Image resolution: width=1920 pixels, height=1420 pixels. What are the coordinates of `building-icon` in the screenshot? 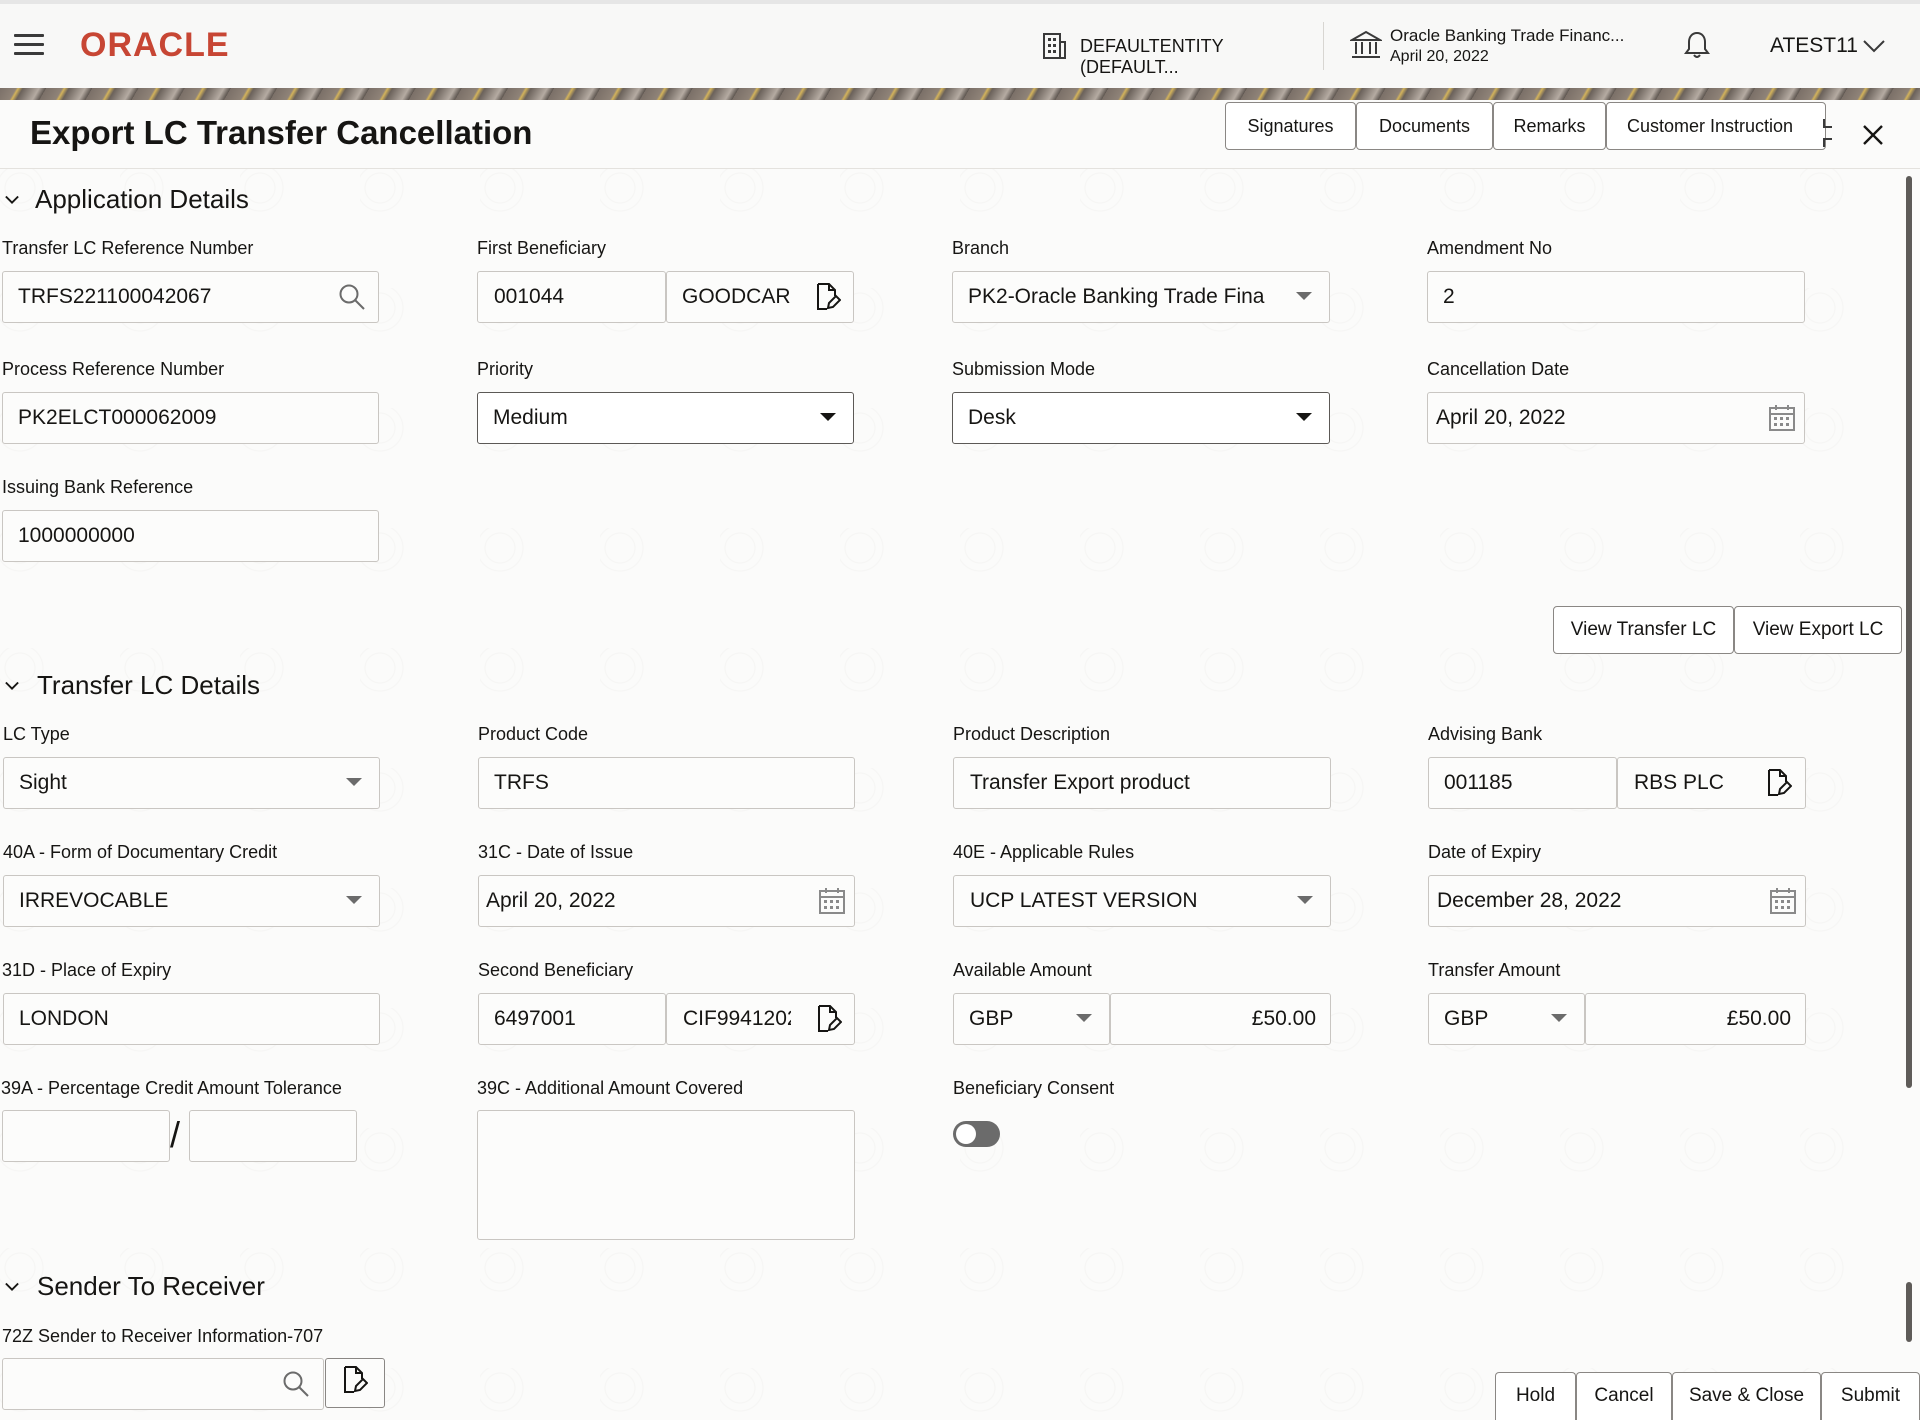 It's located at (1054, 46).